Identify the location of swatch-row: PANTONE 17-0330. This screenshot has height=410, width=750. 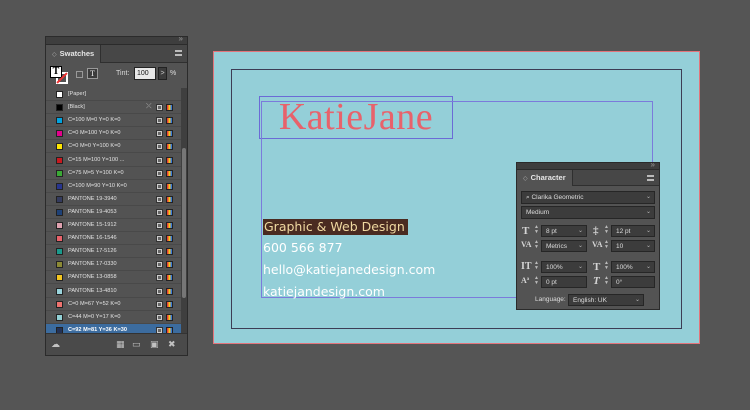
(113, 265).